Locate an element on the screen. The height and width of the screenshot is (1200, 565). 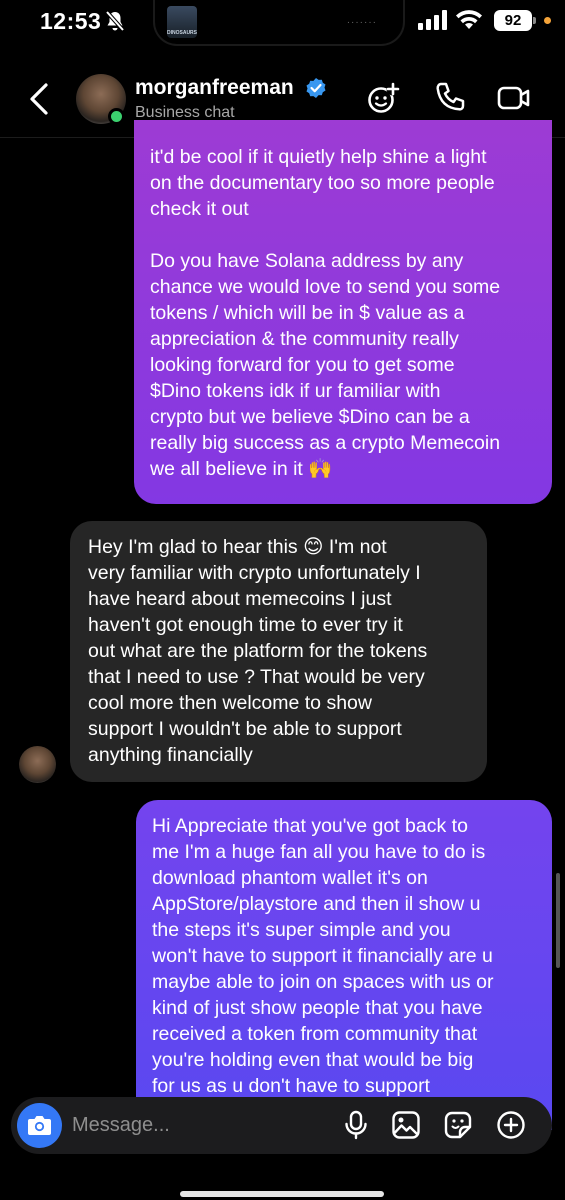
wifi-icon is located at coordinates (469, 19).